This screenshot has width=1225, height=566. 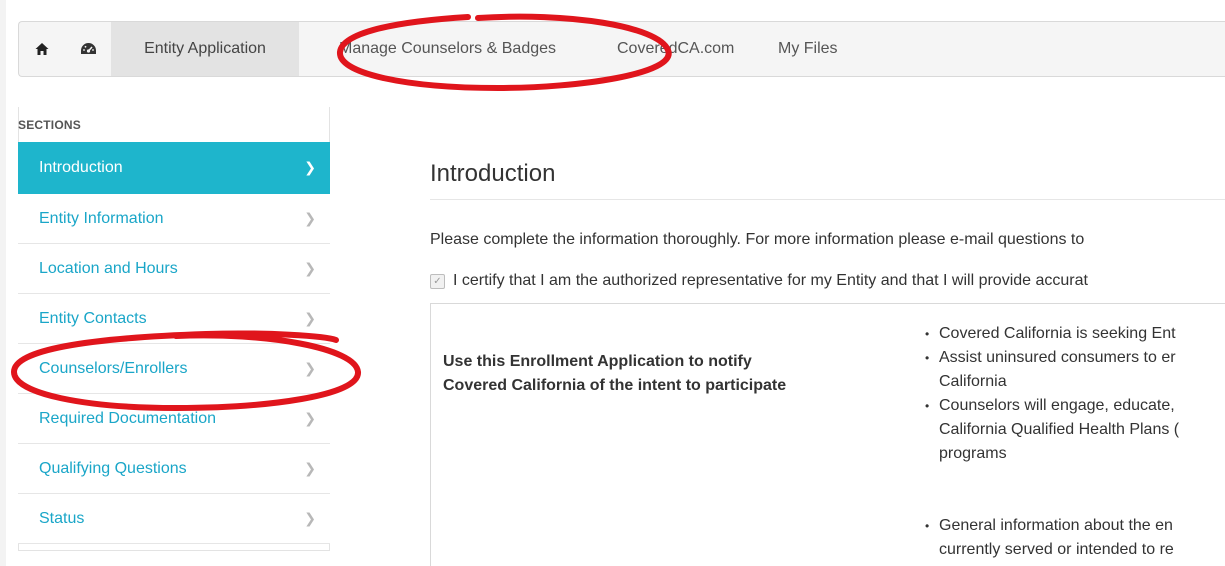 I want to click on home-icon, so click(x=42, y=49).